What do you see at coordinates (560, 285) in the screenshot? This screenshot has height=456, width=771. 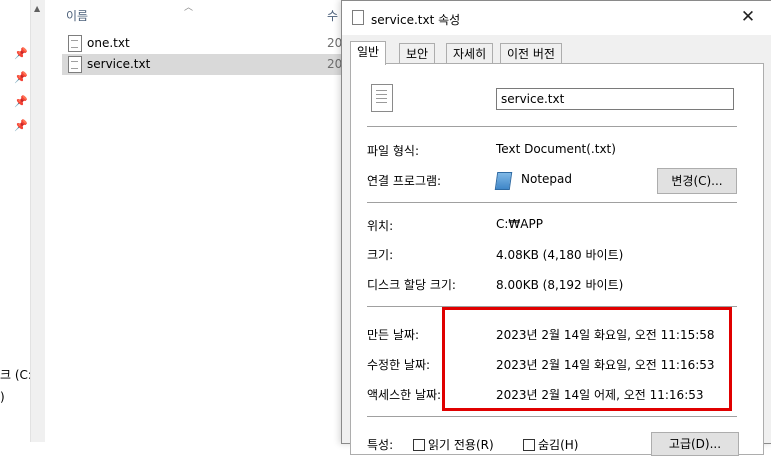 I see `disk-size-value: 8.00KB (8,192 바이트)` at bounding box center [560, 285].